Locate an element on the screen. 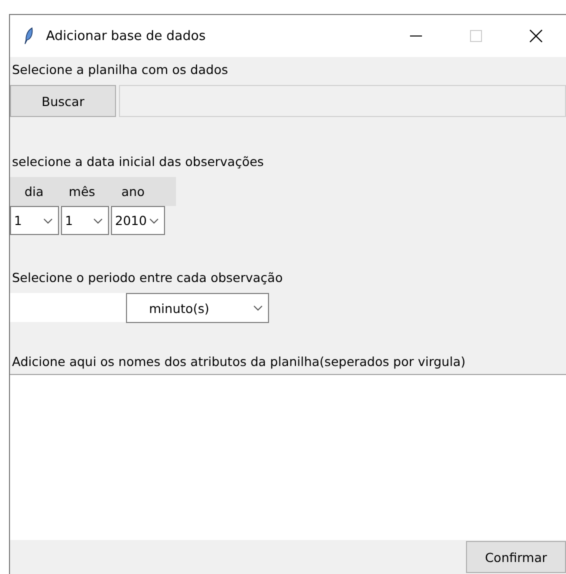 The width and height of the screenshot is (566, 574). browse-button: Buscar is located at coordinates (63, 101).